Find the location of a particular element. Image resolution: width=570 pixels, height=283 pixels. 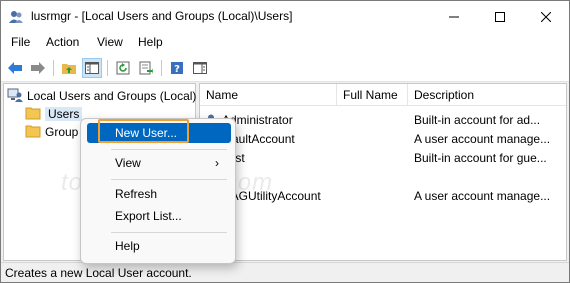

menu-view: View is located at coordinates (110, 42).